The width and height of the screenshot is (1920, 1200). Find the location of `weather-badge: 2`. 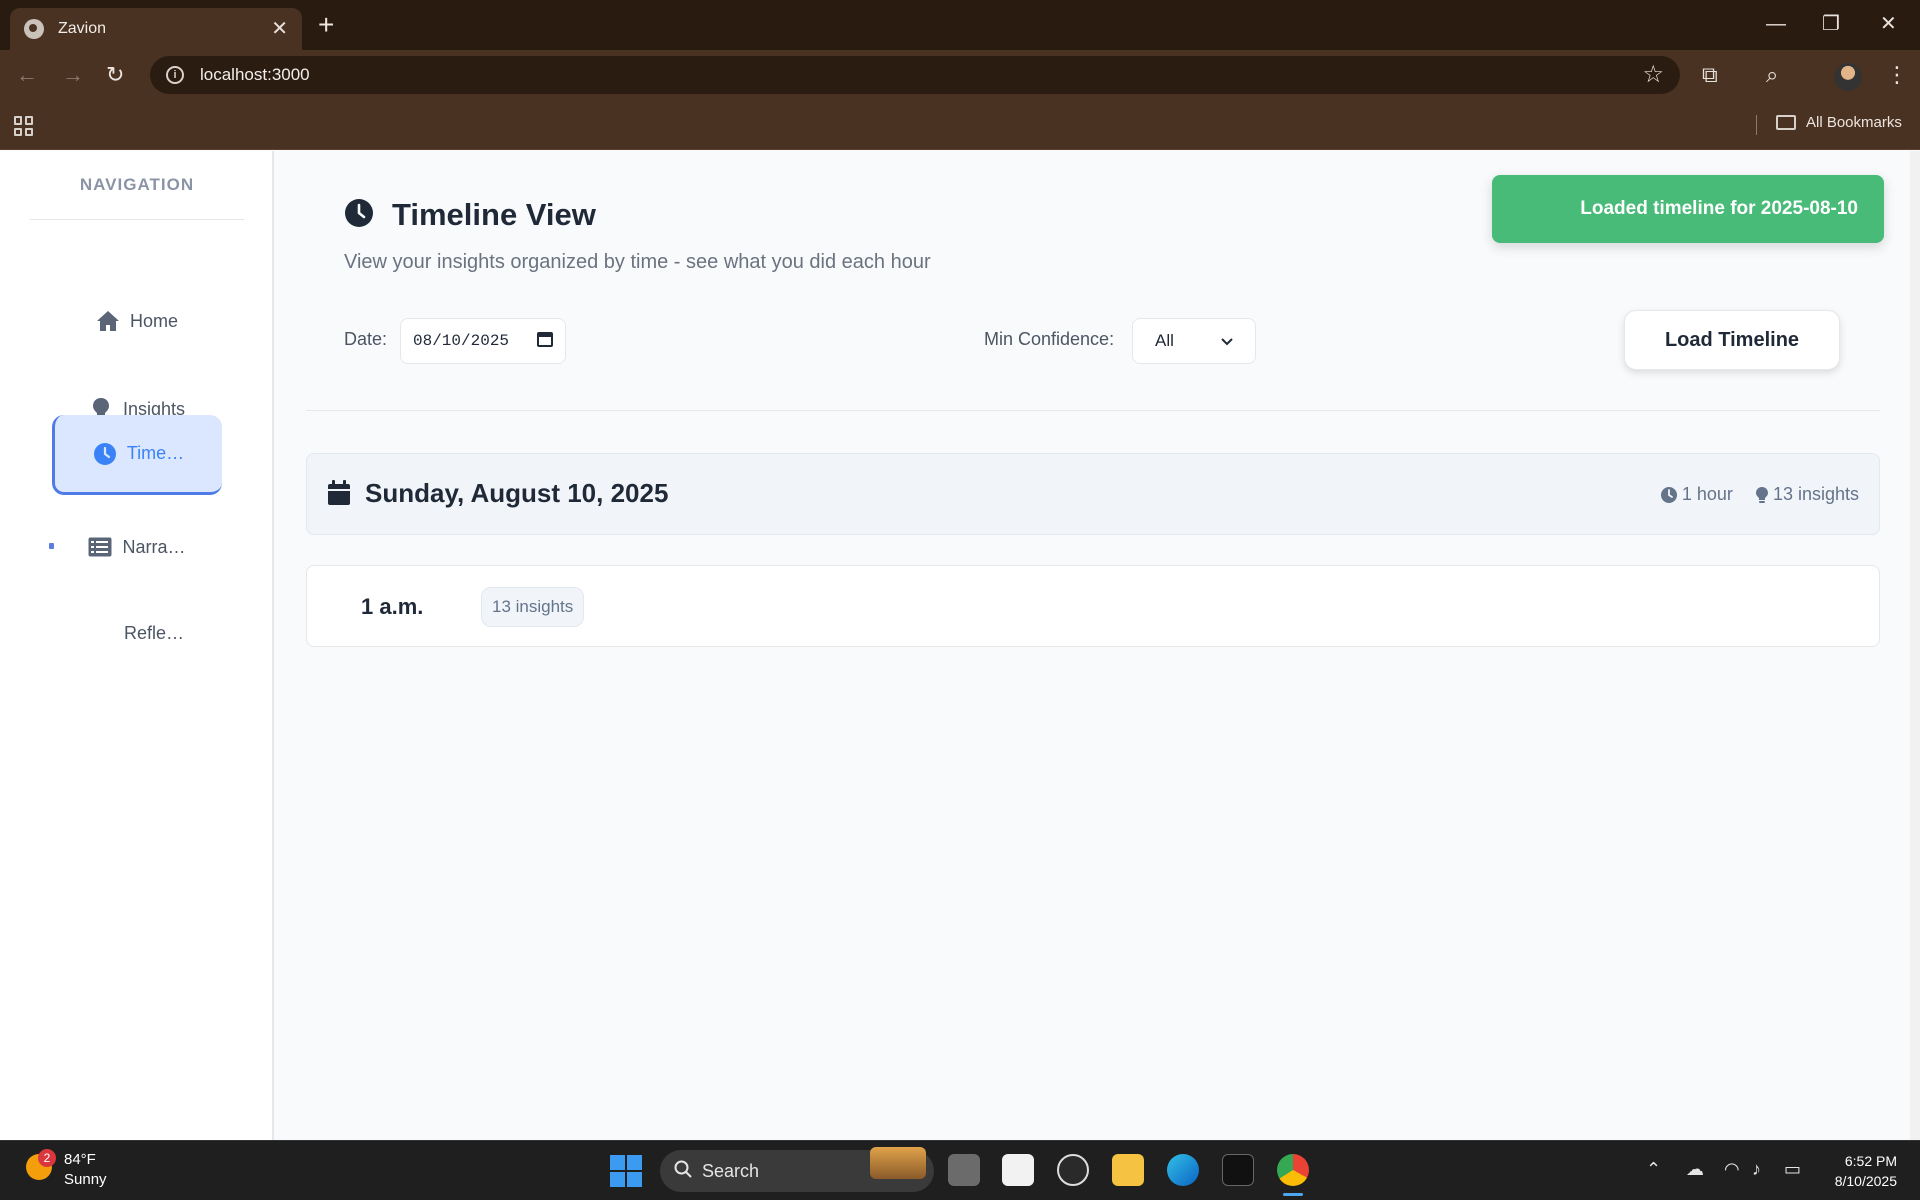

weather-badge: 2 is located at coordinates (47, 1158).